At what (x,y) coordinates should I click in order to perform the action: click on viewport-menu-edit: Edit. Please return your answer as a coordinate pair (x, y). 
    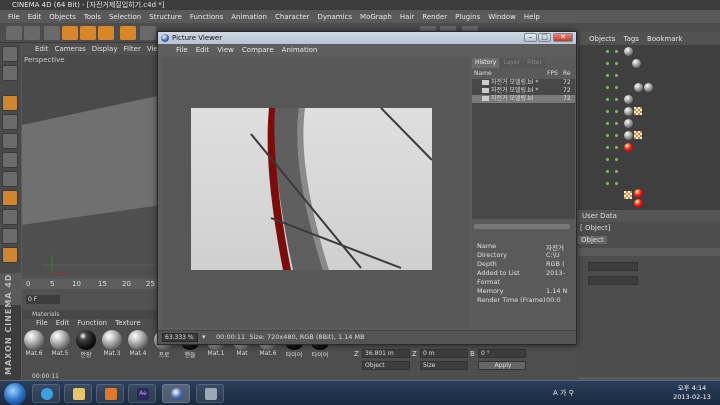
    Looking at the image, I should click on (42, 49).